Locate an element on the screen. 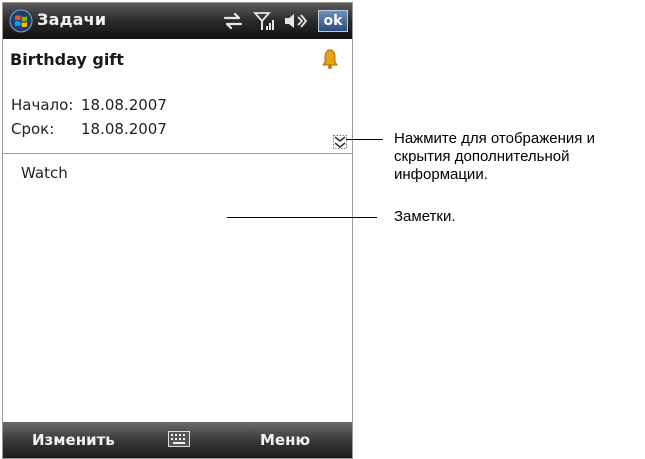  callout-line-toggle is located at coordinates (364, 139).